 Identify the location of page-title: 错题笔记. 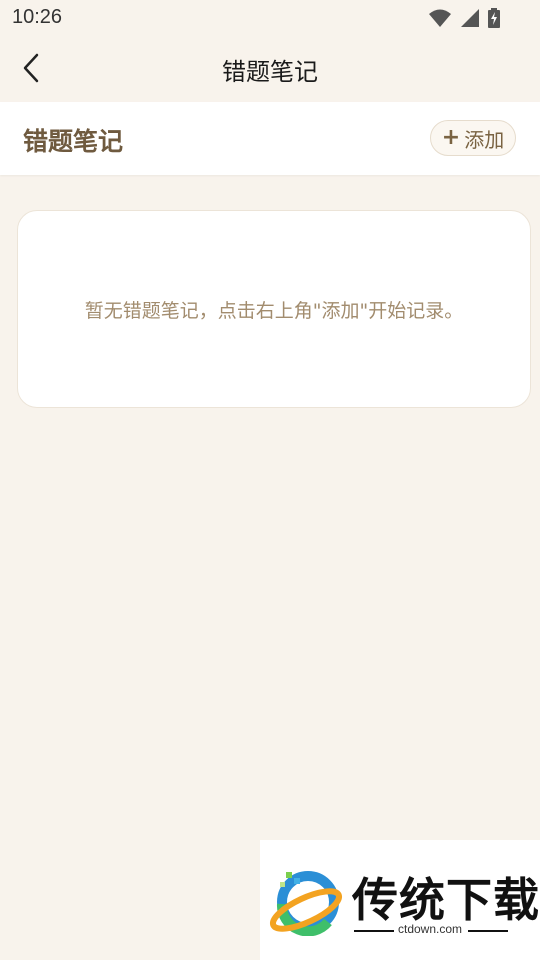
(270, 72).